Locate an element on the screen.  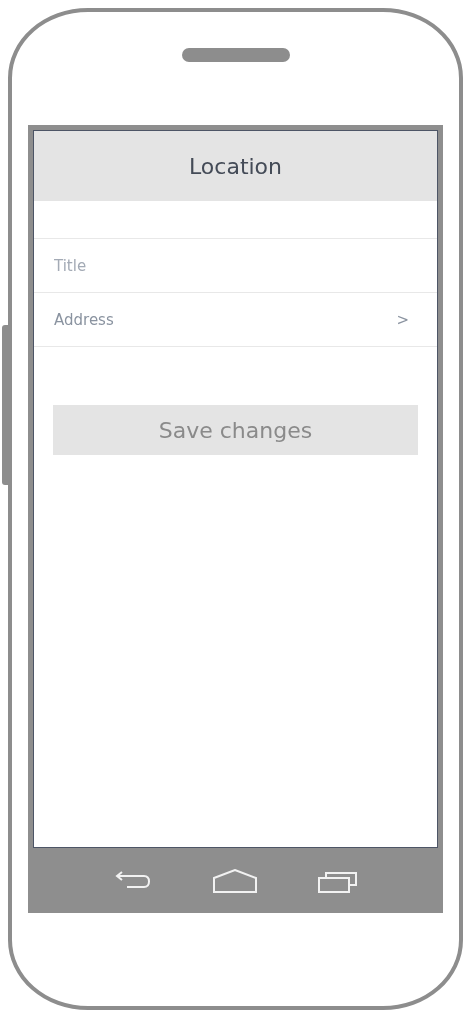
save-button: Save changes is located at coordinates (235, 430).